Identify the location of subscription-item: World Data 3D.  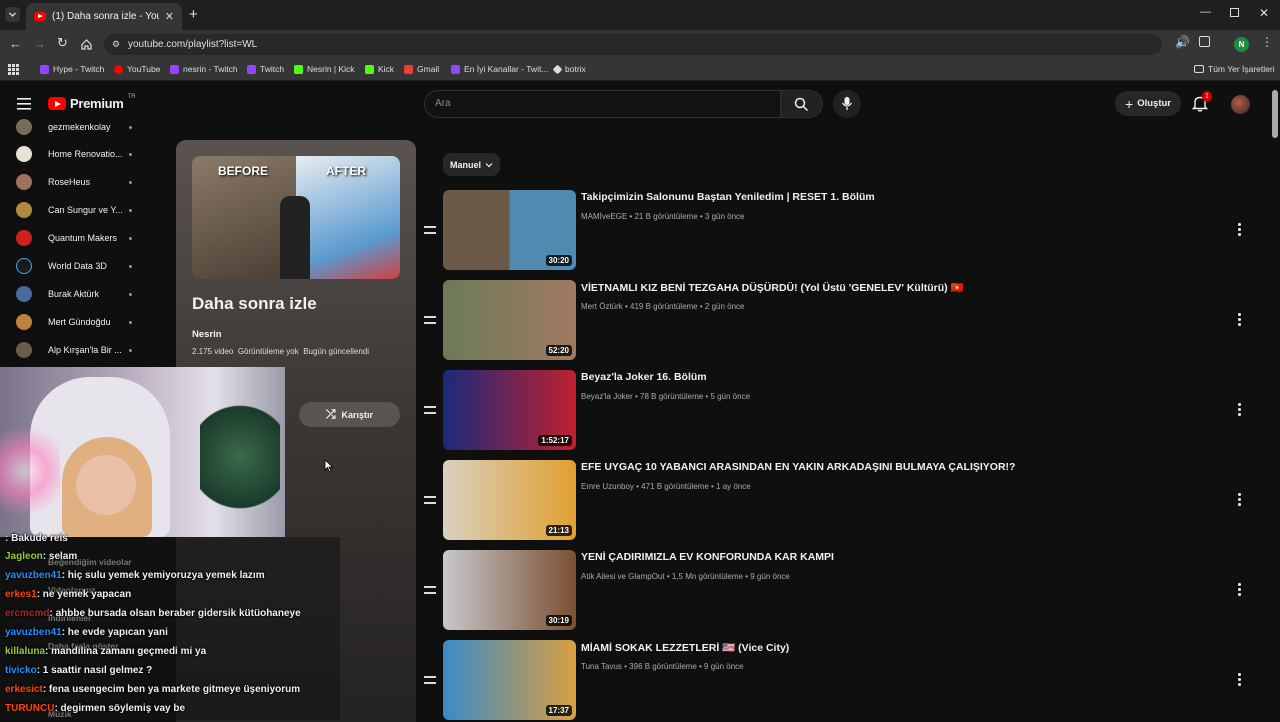
(74, 266).